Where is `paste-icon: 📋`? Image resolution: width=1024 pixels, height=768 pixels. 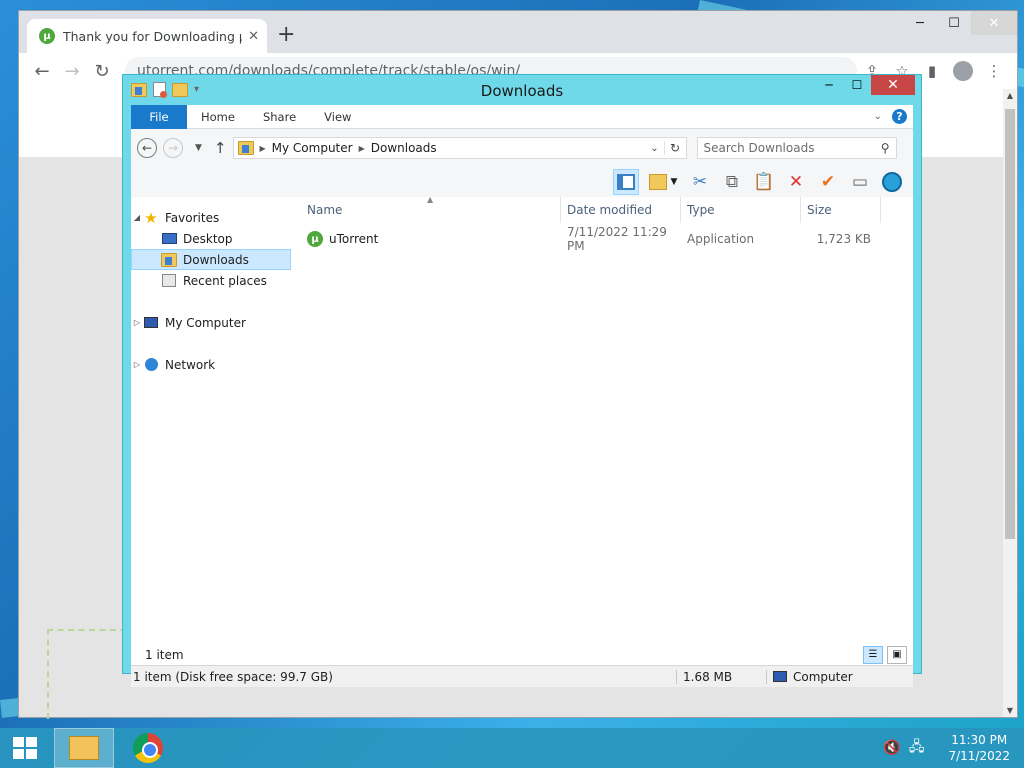
paste-icon: 📋 is located at coordinates (764, 182).